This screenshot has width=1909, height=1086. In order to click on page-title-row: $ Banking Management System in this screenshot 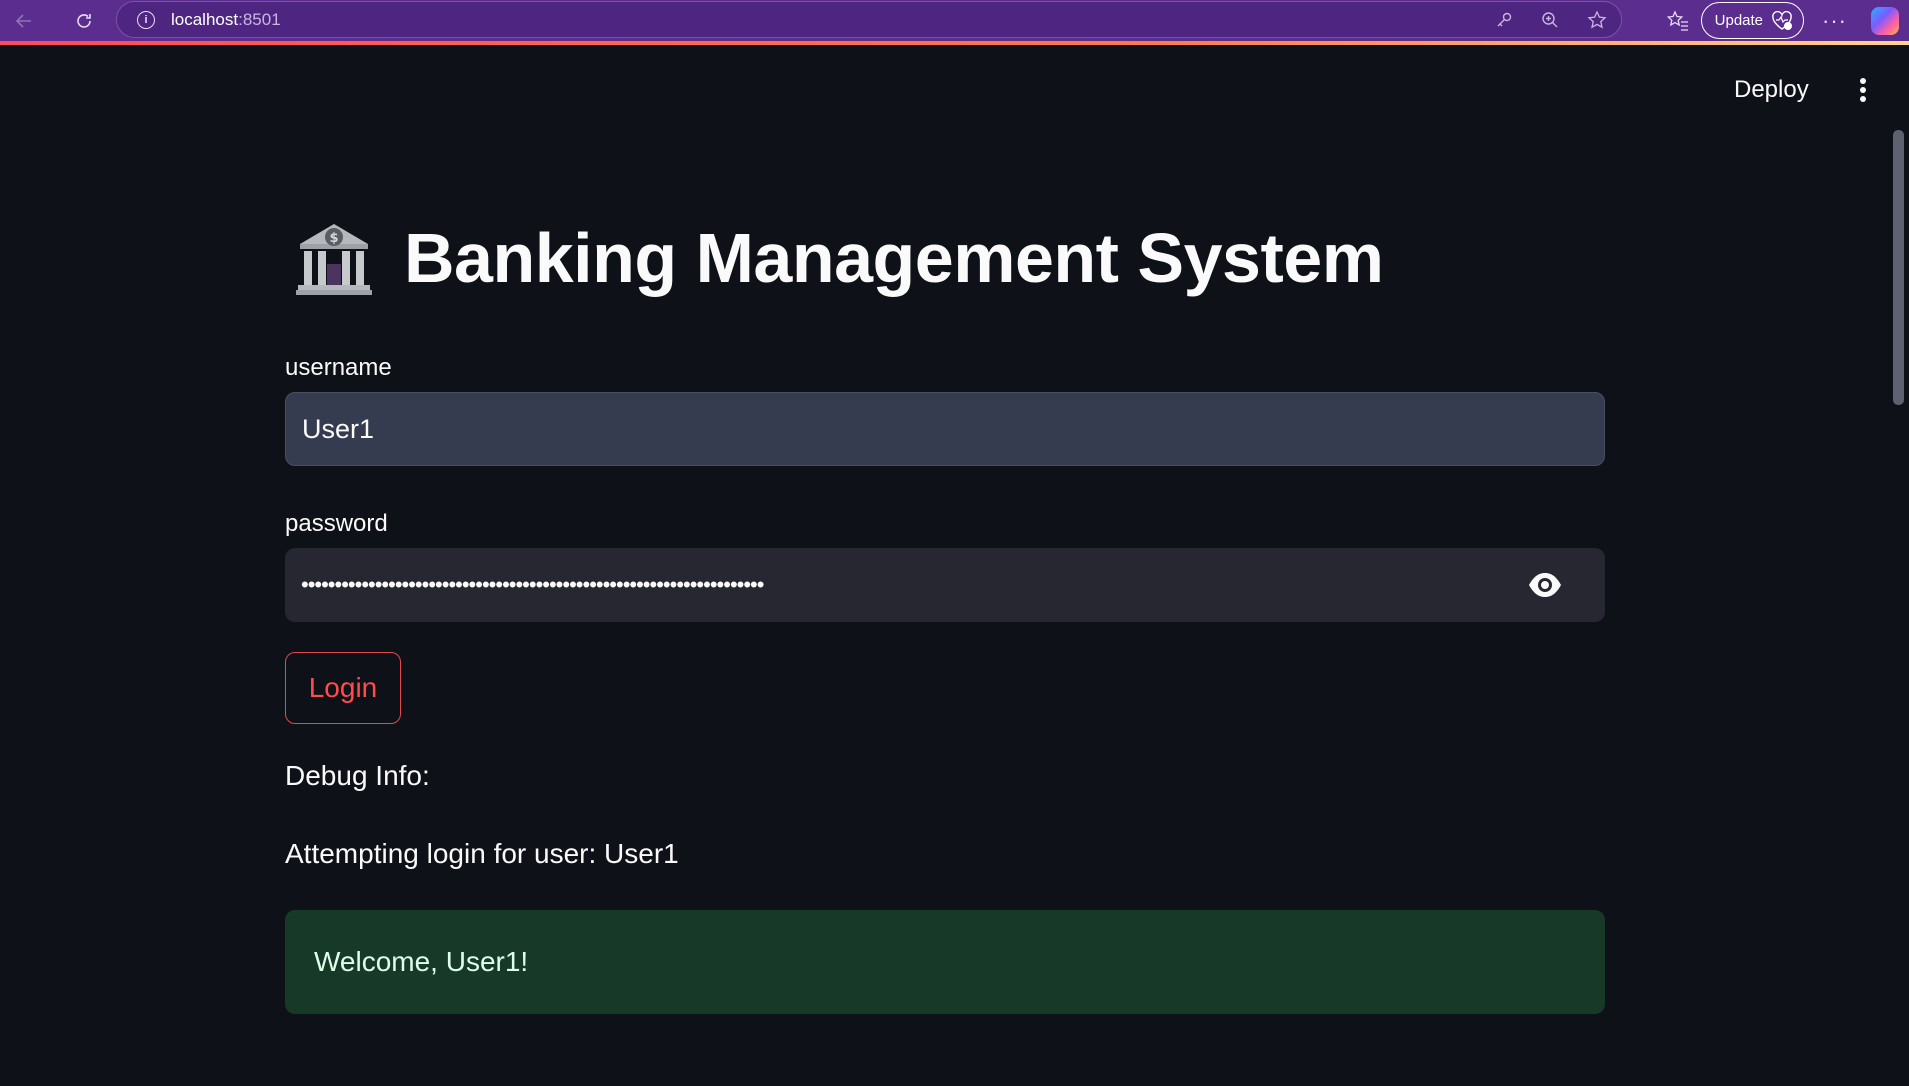, I will do `click(839, 258)`.